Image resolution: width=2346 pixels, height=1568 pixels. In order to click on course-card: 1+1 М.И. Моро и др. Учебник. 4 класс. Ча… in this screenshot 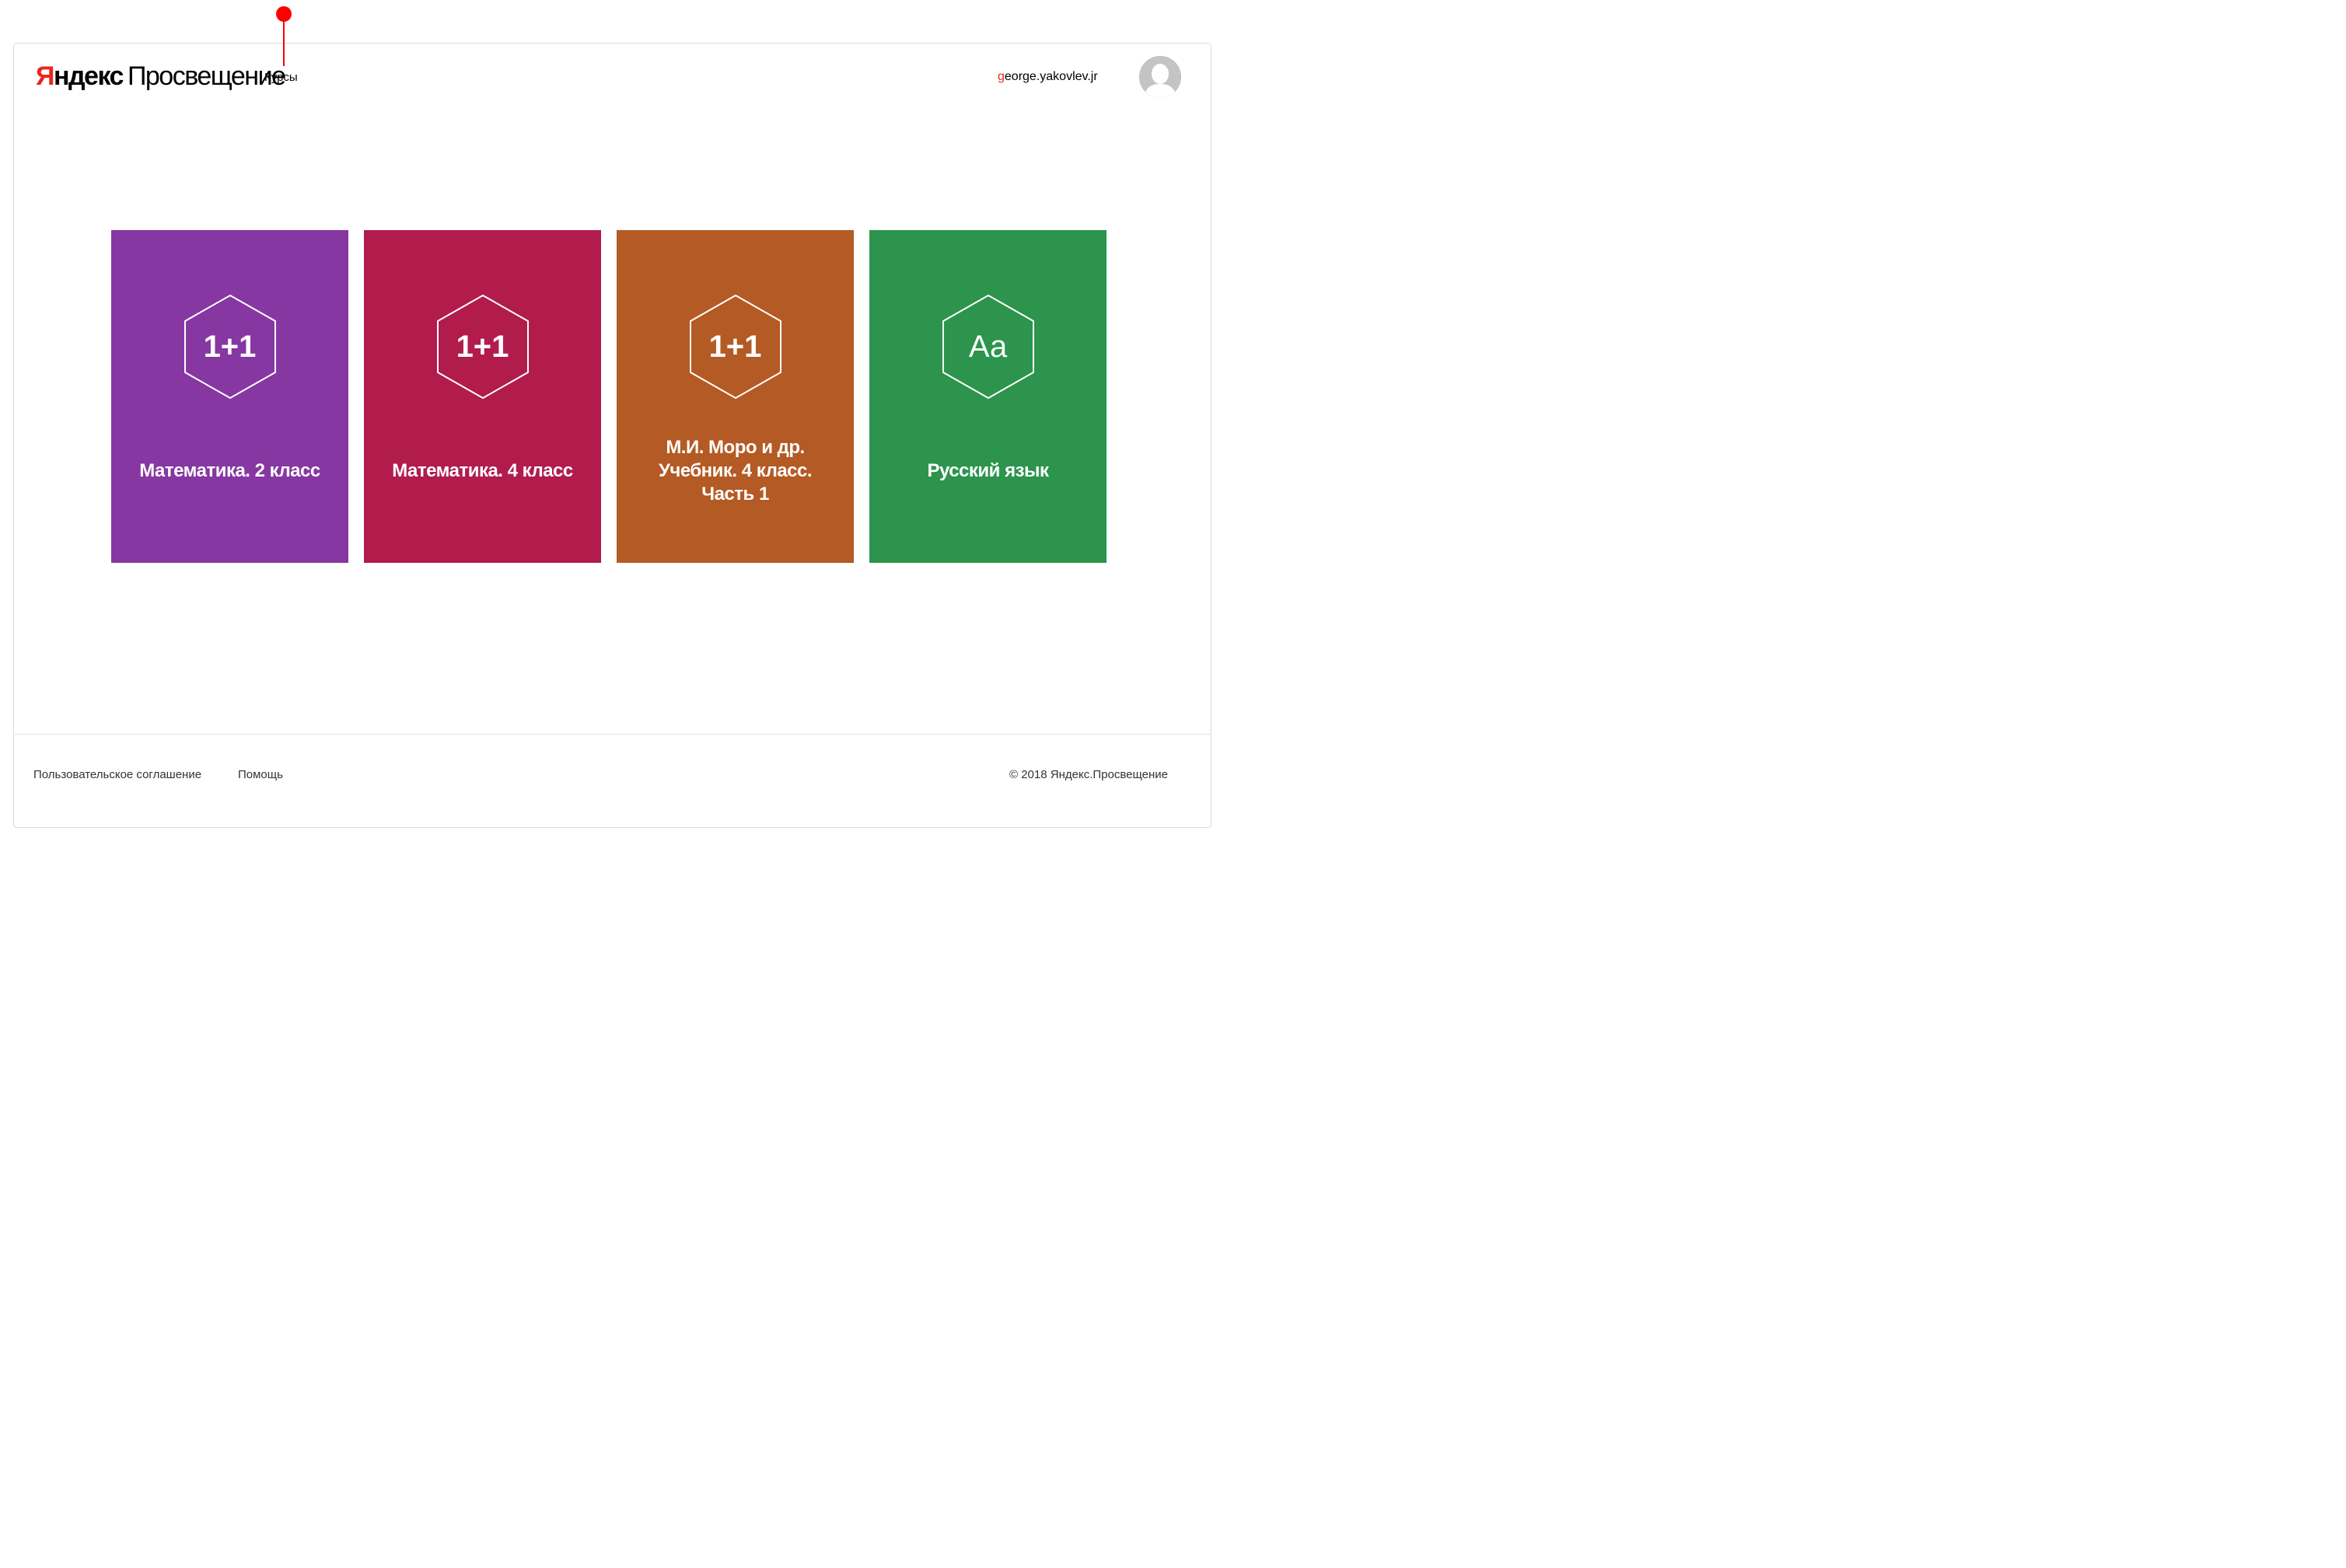, I will do `click(736, 396)`.